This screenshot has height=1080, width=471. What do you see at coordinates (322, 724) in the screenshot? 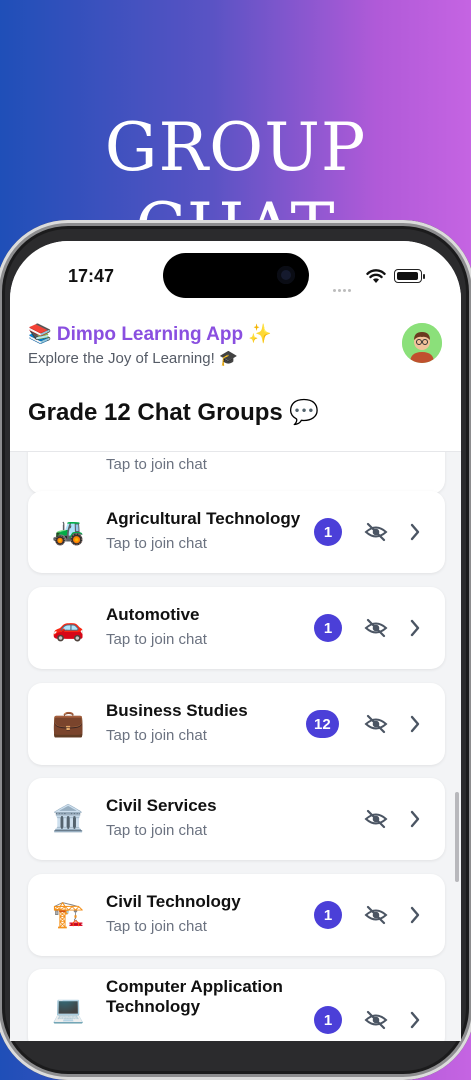
I see `unread-badge: 12` at bounding box center [322, 724].